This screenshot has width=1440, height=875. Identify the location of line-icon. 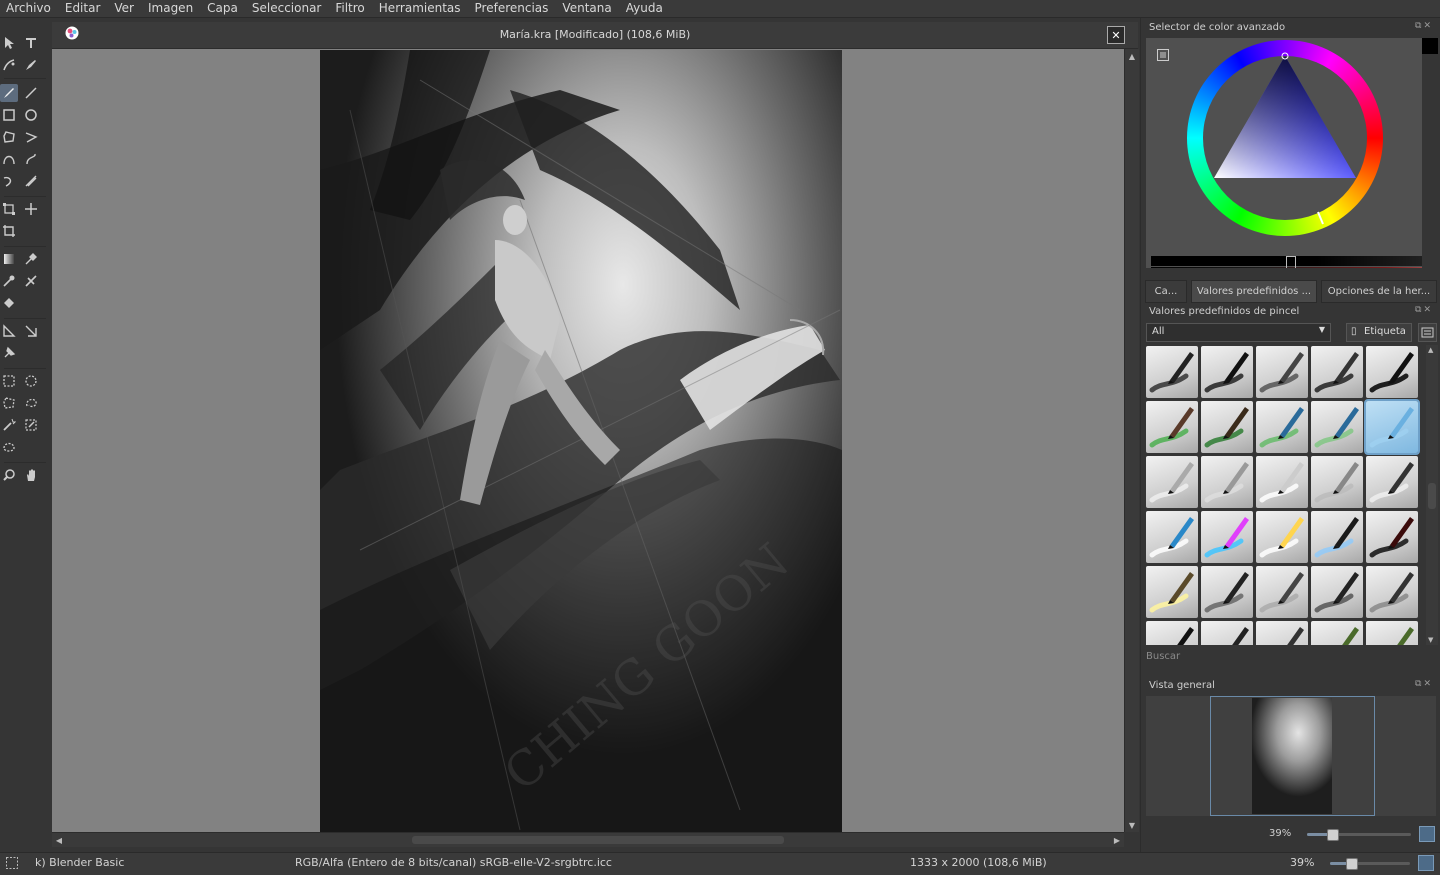
(31, 93).